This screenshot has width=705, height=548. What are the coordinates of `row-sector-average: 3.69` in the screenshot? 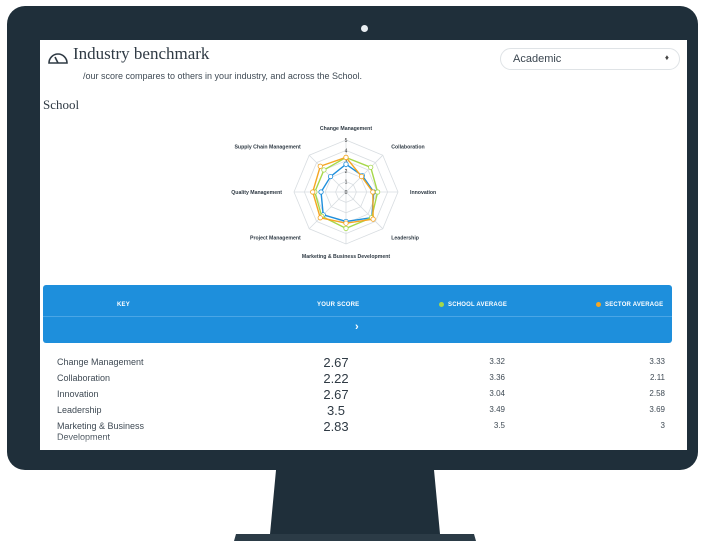 It's located at (657, 409).